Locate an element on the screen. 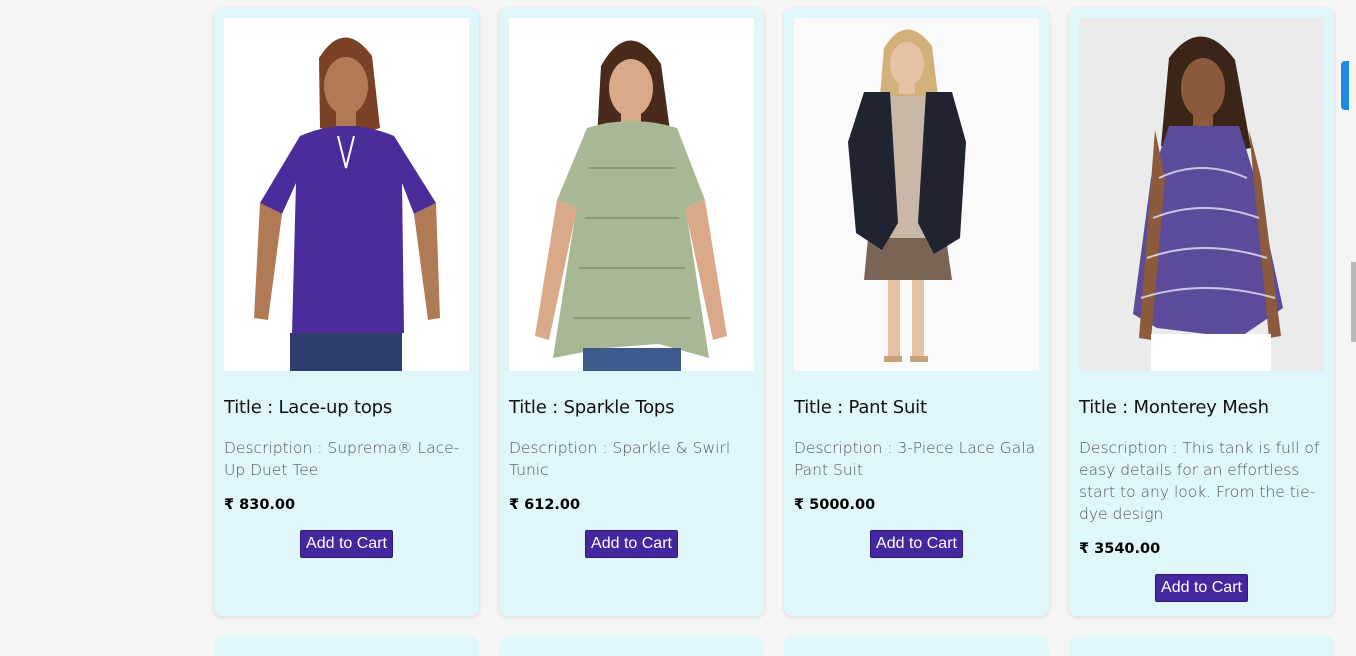  product-title: Title : Pant Suit is located at coordinates (860, 407).